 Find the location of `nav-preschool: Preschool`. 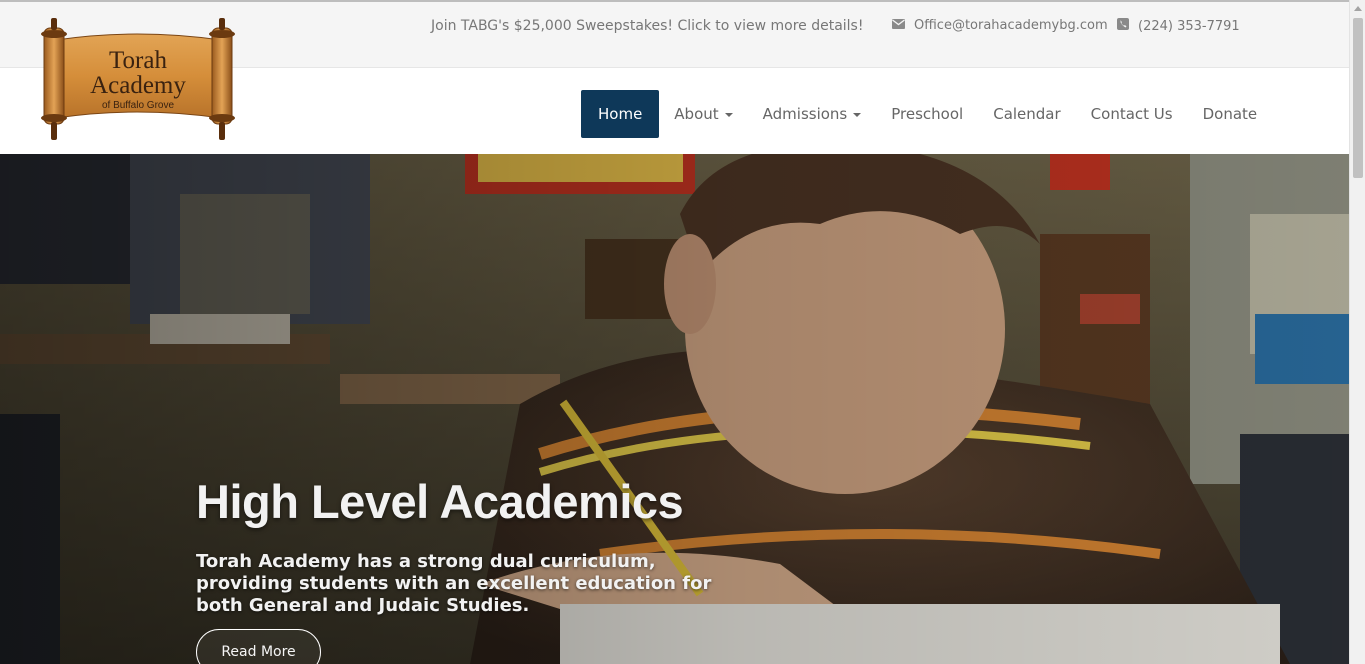

nav-preschool: Preschool is located at coordinates (927, 114).